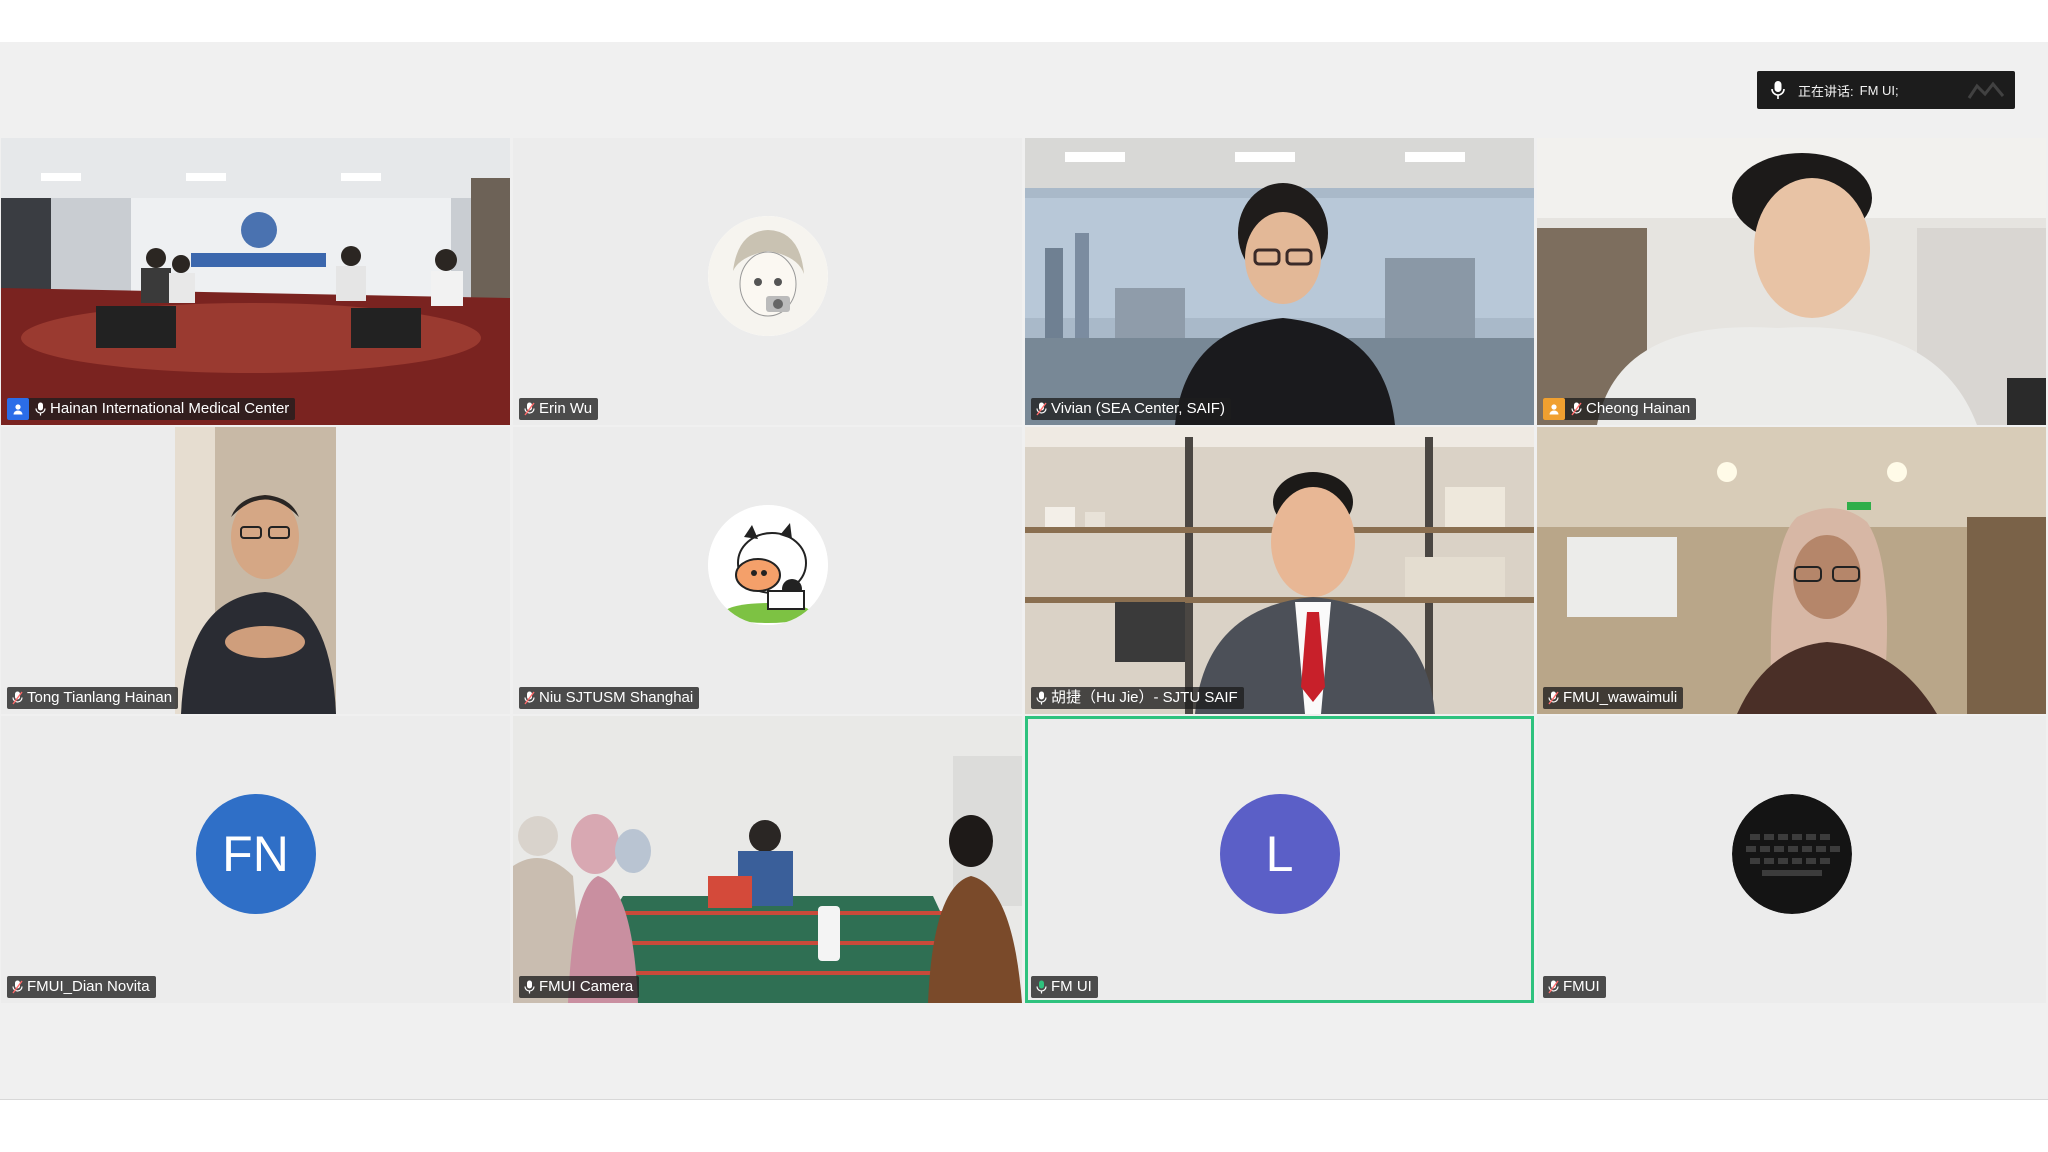  I want to click on video-tile-tong-tianlang: Tong Tianlang Hainan, so click(255, 570).